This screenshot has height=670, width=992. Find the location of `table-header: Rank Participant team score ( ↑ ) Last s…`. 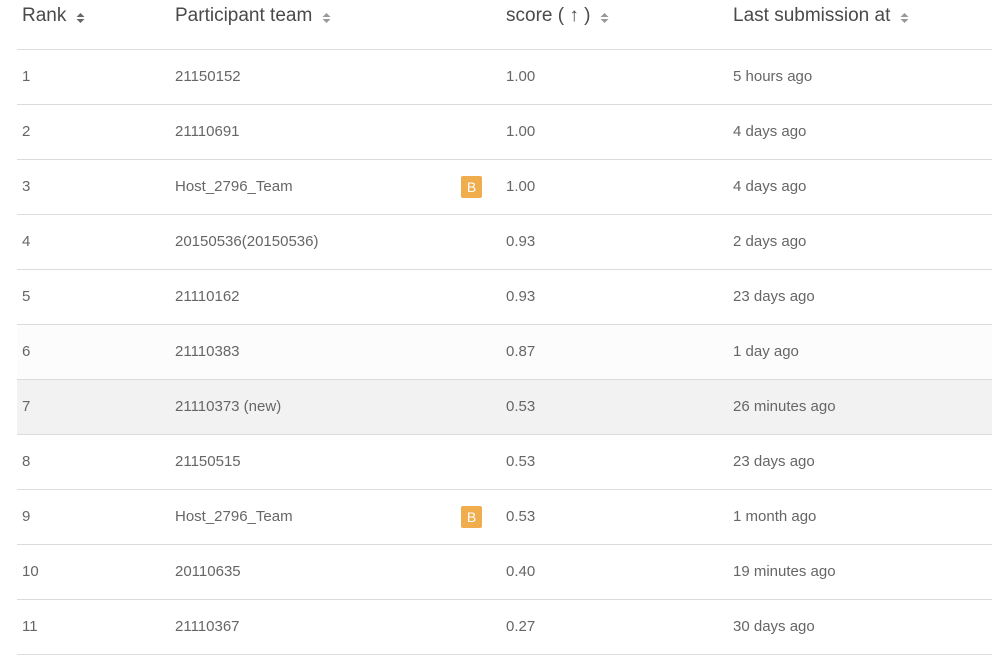

table-header: Rank Participant team score ( ↑ ) Last s… is located at coordinates (504, 25).